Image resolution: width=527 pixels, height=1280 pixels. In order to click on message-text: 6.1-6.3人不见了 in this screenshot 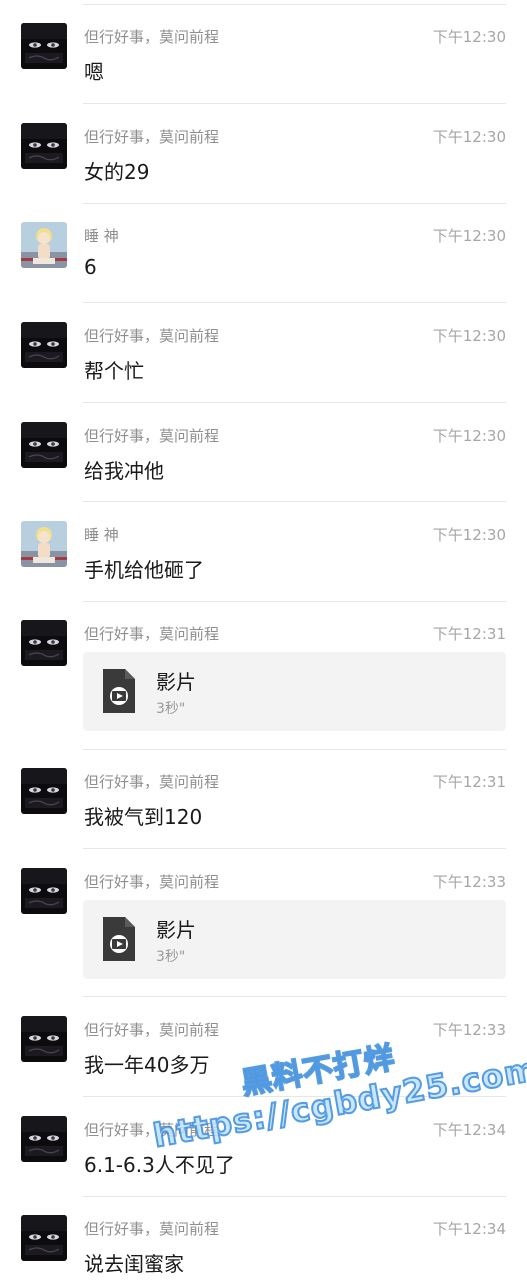, I will do `click(159, 1165)`.